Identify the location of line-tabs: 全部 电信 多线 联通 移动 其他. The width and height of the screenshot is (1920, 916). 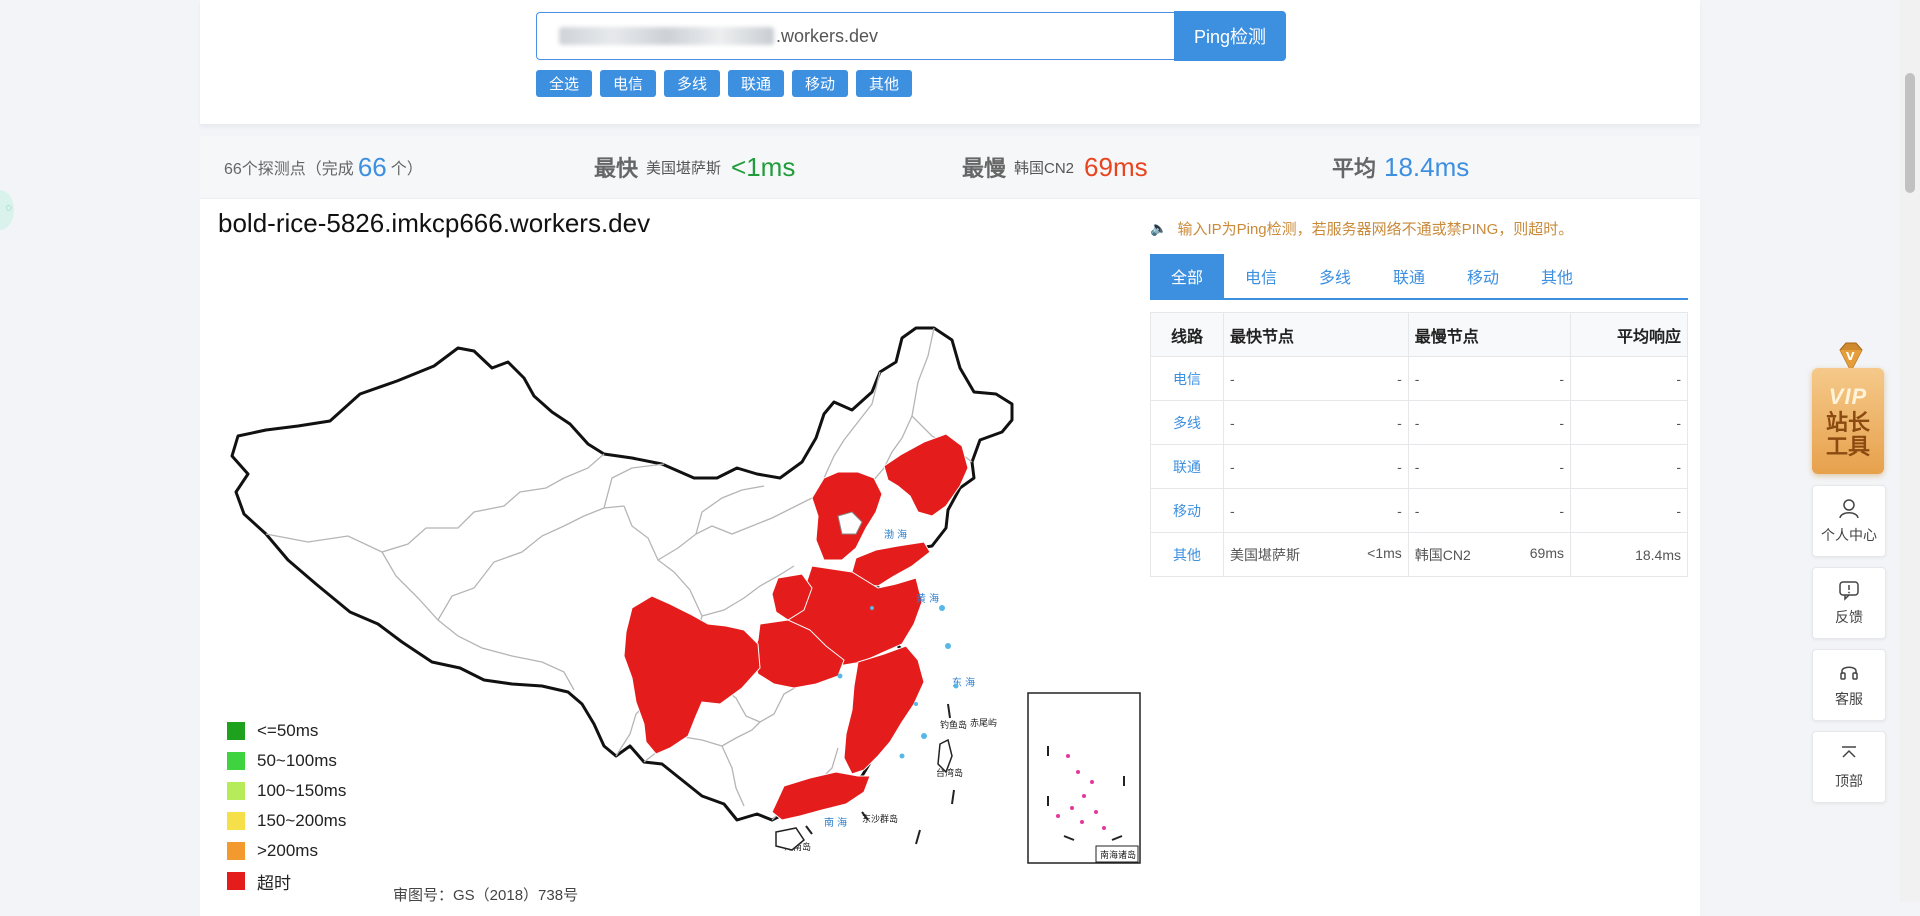
(1419, 277).